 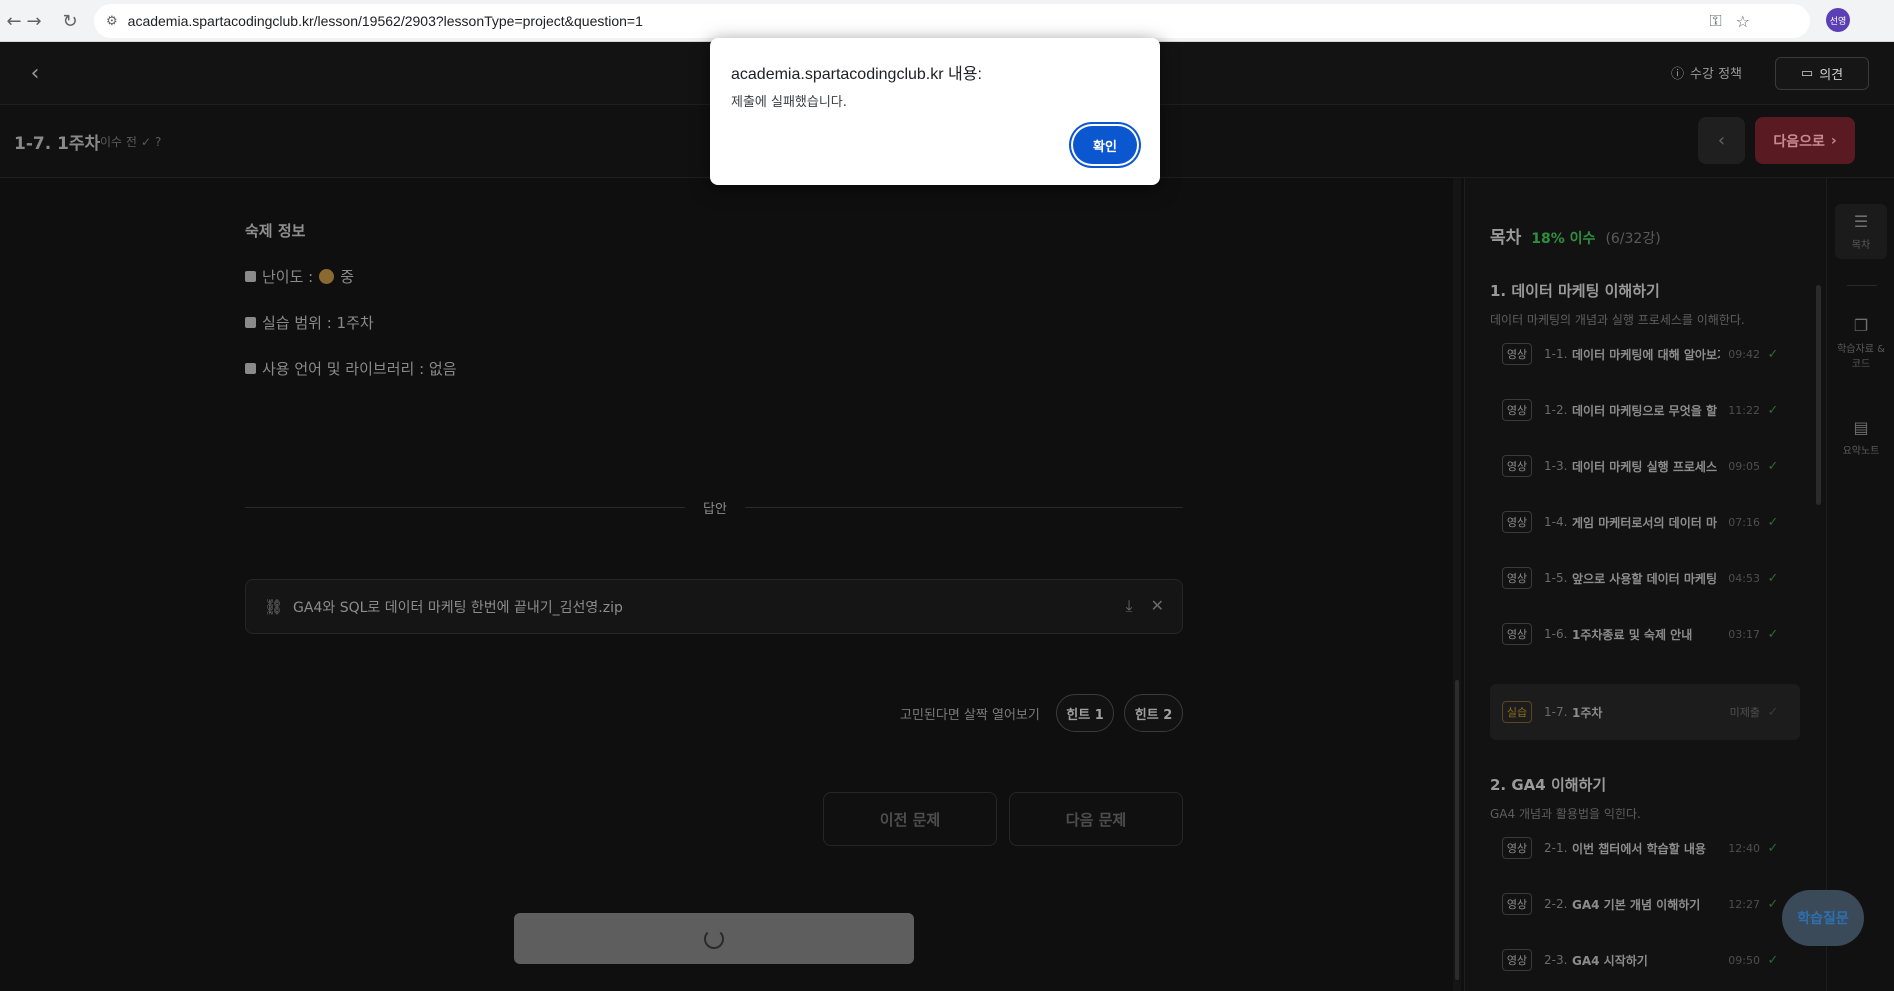 What do you see at coordinates (1556, 904) in the screenshot?
I see `toc-item-num: 2-2.` at bounding box center [1556, 904].